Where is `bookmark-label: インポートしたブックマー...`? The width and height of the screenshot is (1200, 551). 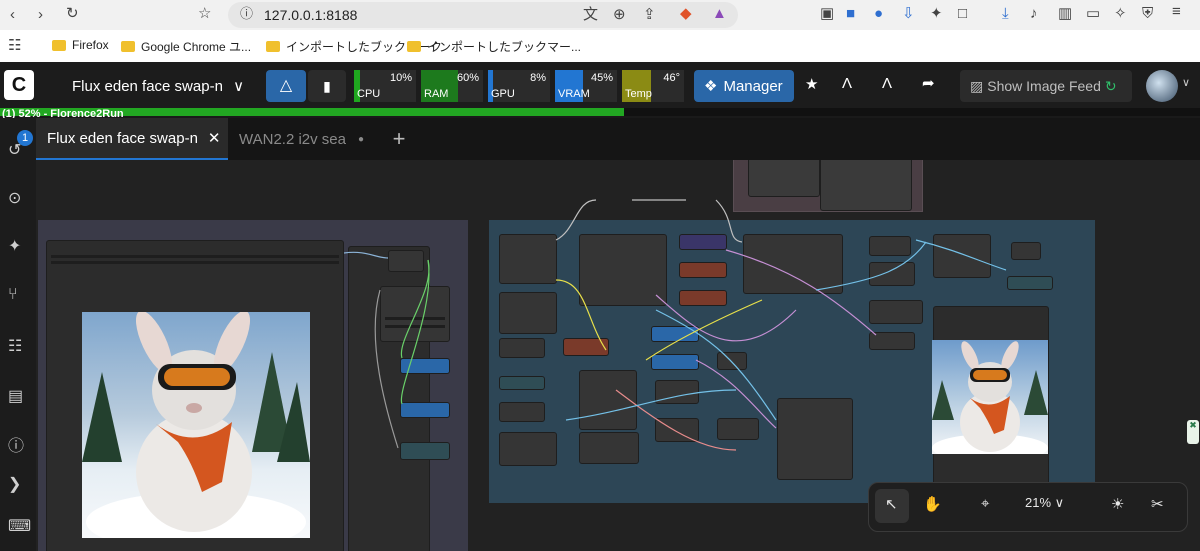
bookmark-label: インポートしたブックマー... is located at coordinates (504, 47).